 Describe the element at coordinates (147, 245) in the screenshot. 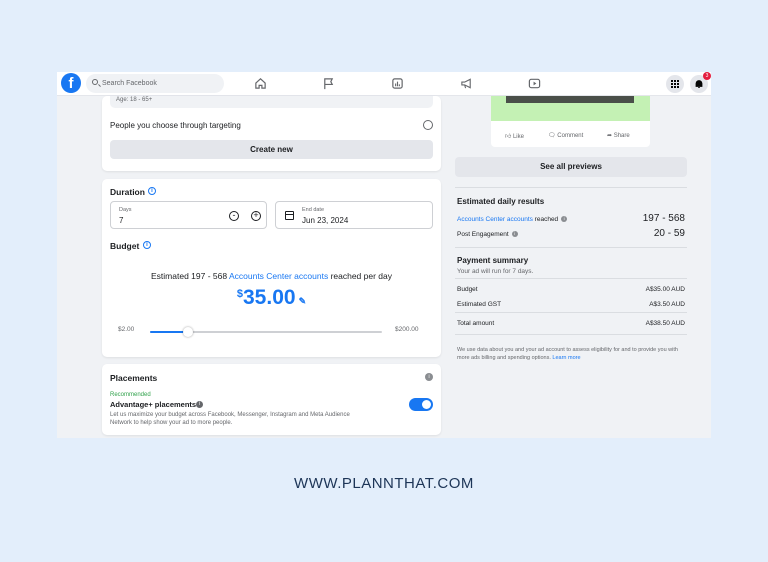

I see `budget-info-icon: i` at that location.